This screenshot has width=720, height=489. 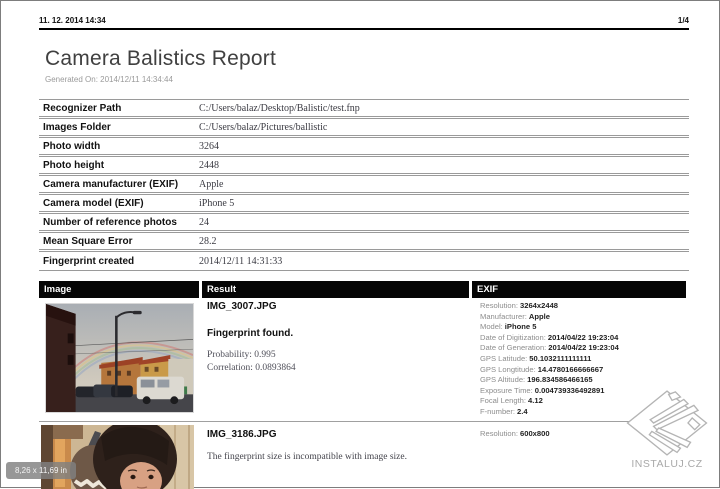 I want to click on result-filename-2: IMG_3186.JPG, so click(x=242, y=434).